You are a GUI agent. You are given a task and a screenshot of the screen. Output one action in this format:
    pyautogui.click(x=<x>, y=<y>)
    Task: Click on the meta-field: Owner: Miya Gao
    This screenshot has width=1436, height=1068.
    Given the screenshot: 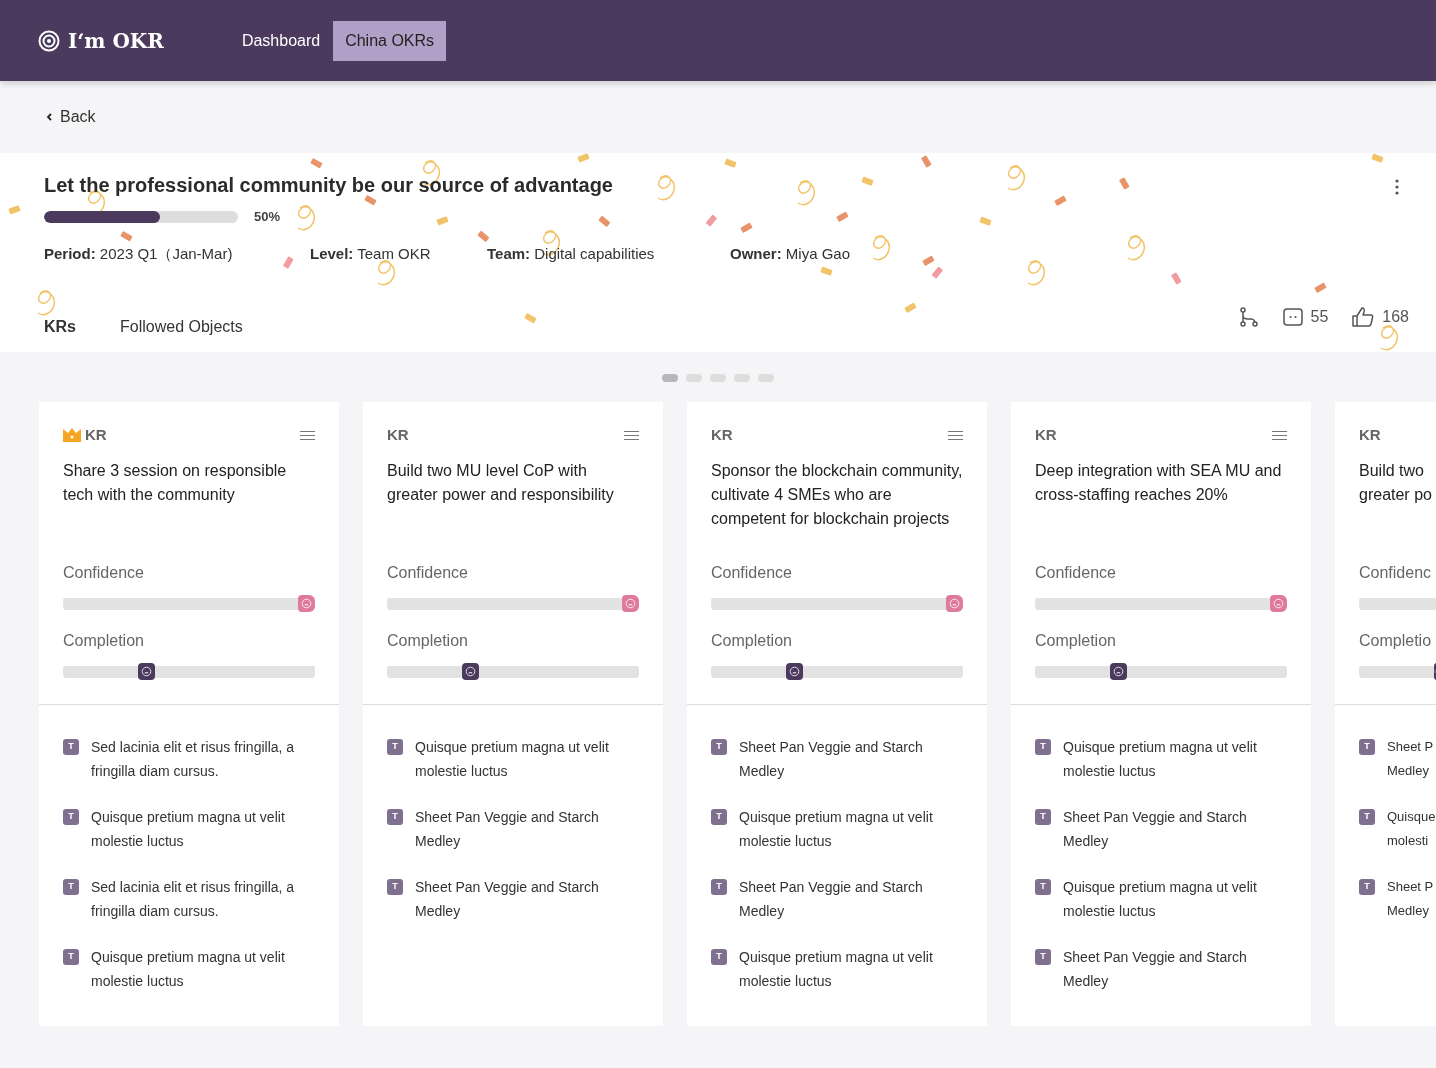 What is the action you would take?
    pyautogui.click(x=830, y=253)
    